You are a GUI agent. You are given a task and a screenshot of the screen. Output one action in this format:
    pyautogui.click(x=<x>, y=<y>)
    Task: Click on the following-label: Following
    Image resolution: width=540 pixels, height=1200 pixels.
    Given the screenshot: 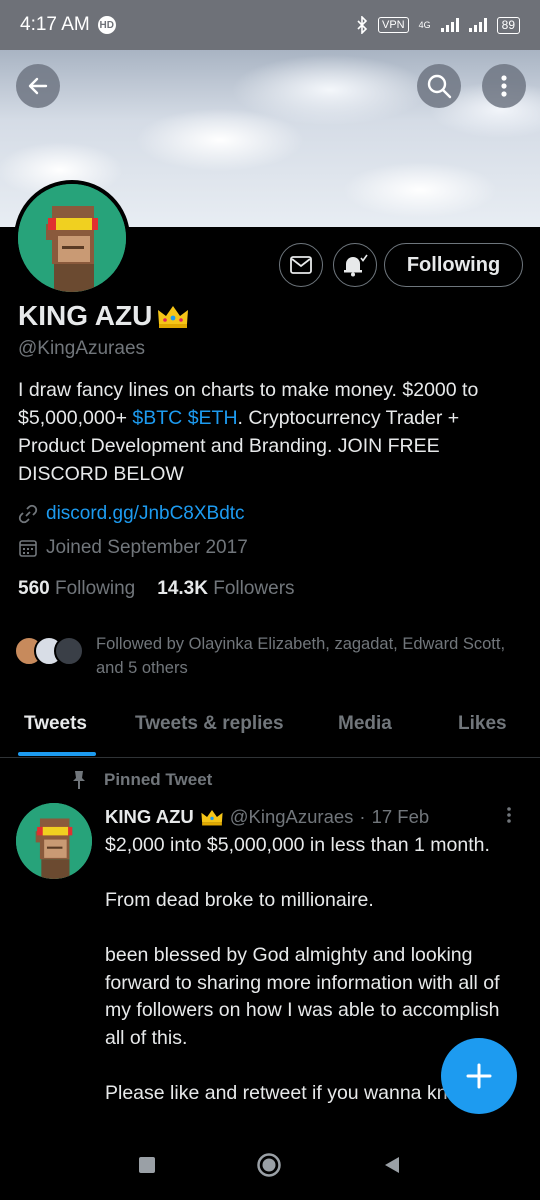 What is the action you would take?
    pyautogui.click(x=95, y=588)
    